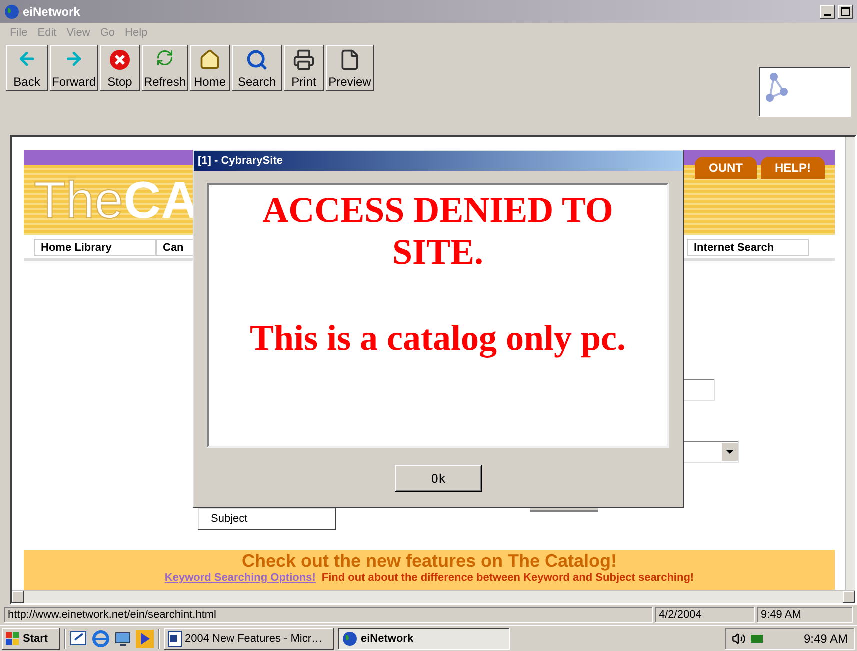 The width and height of the screenshot is (857, 651). I want to click on dialog-title: [1] - CybrarySite, so click(240, 161).